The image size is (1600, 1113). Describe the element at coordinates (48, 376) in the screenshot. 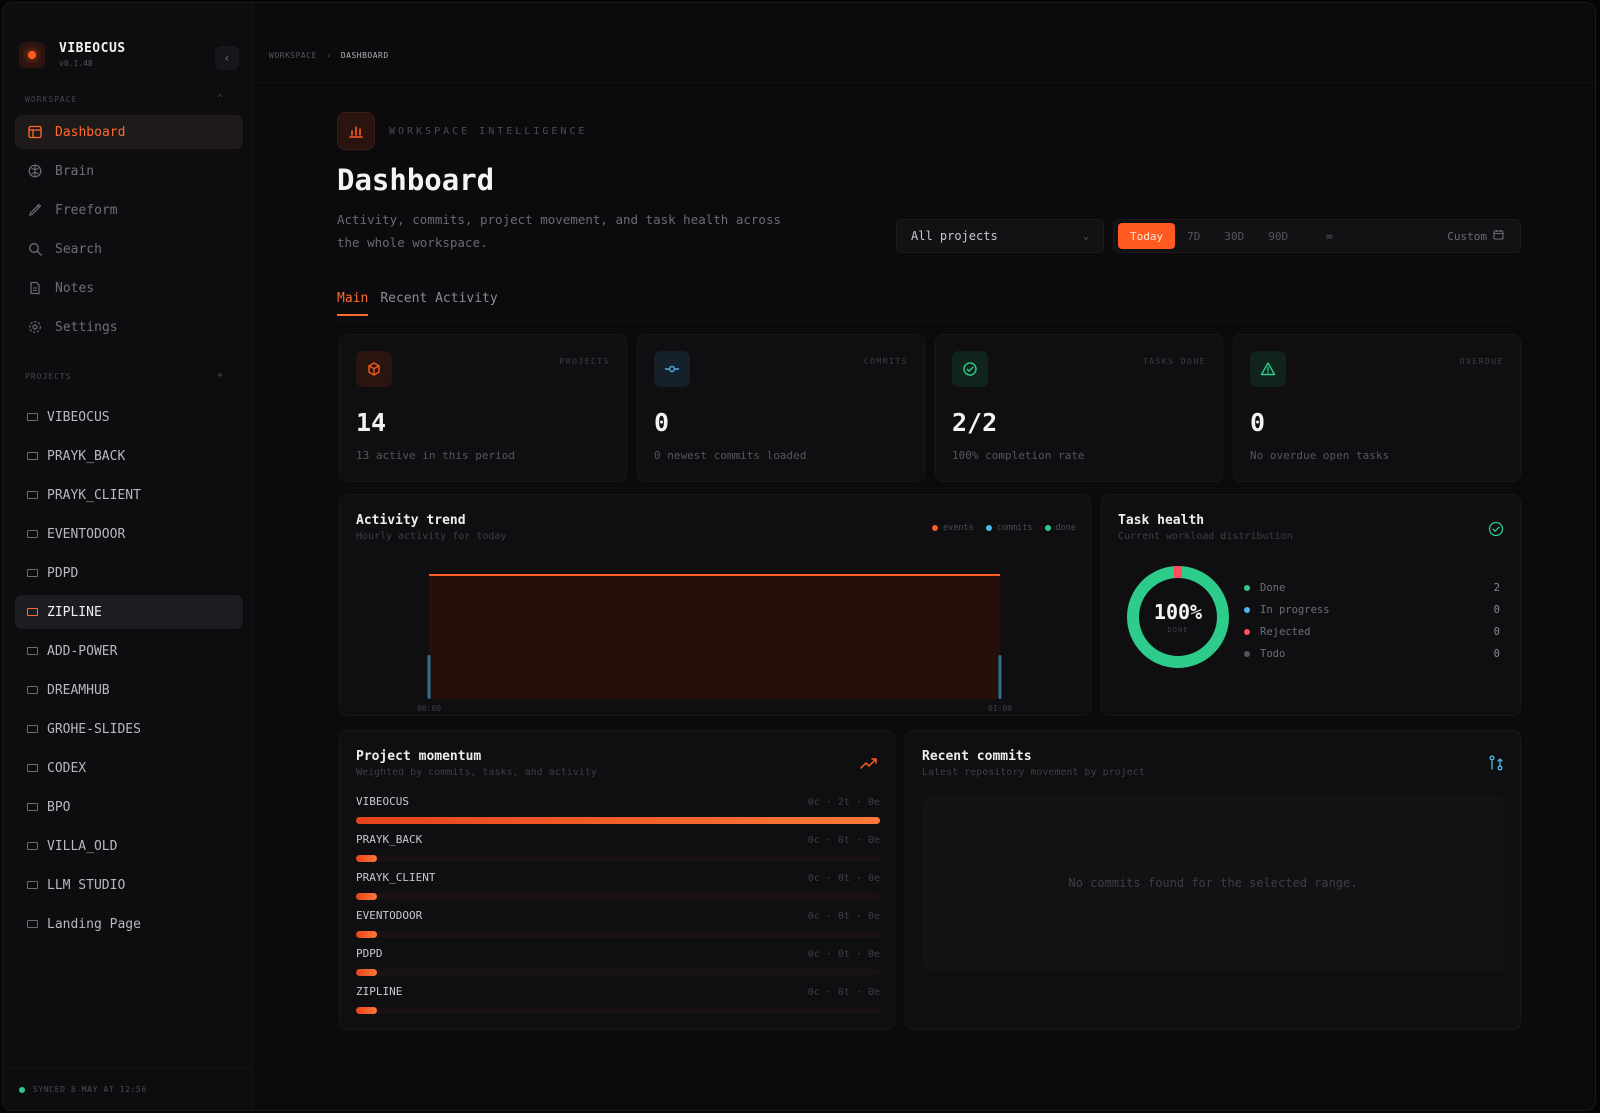

I see `projects-section-label: PROJECTS` at that location.